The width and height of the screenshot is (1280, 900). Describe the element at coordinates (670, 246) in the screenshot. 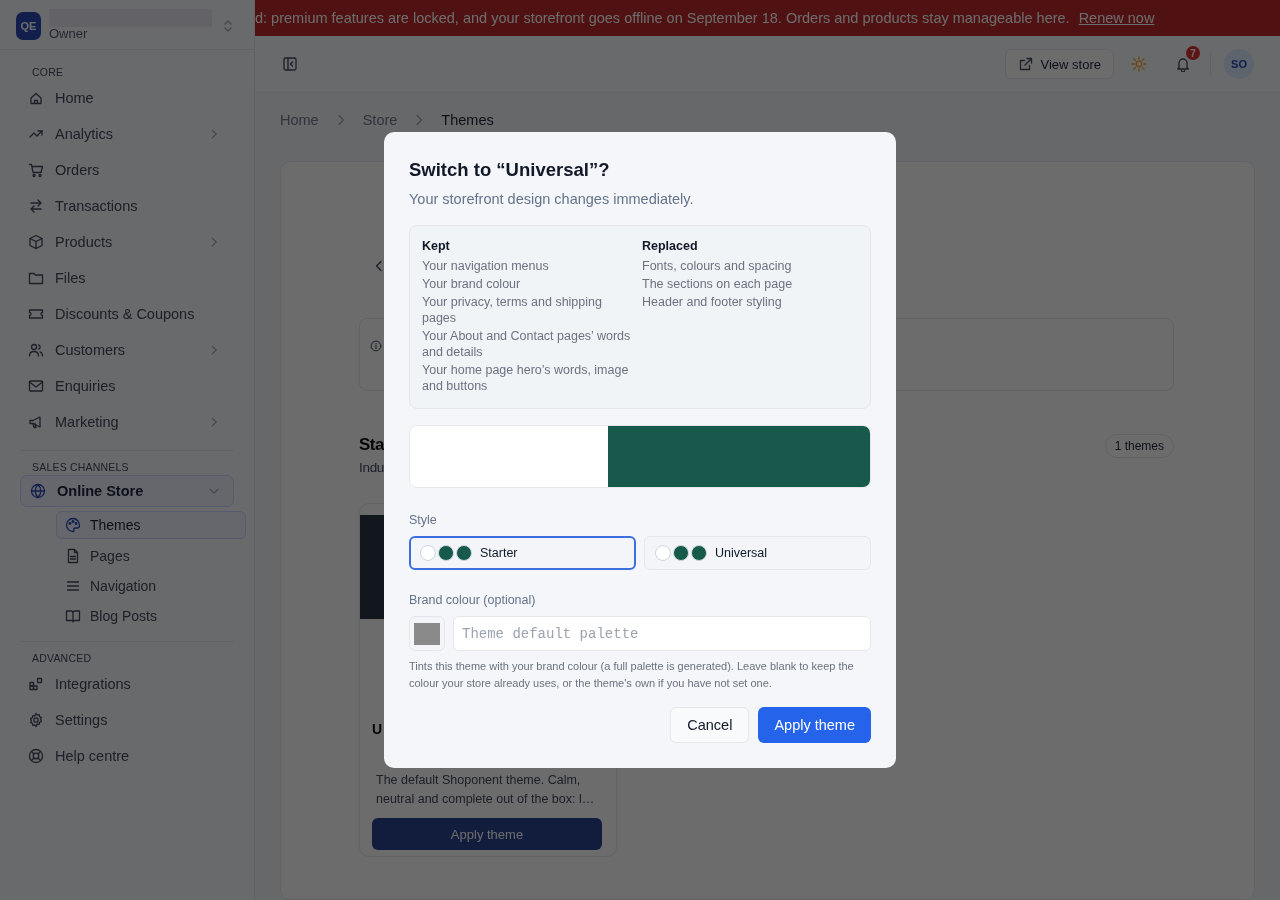

I see `column-heading: Replaced` at that location.